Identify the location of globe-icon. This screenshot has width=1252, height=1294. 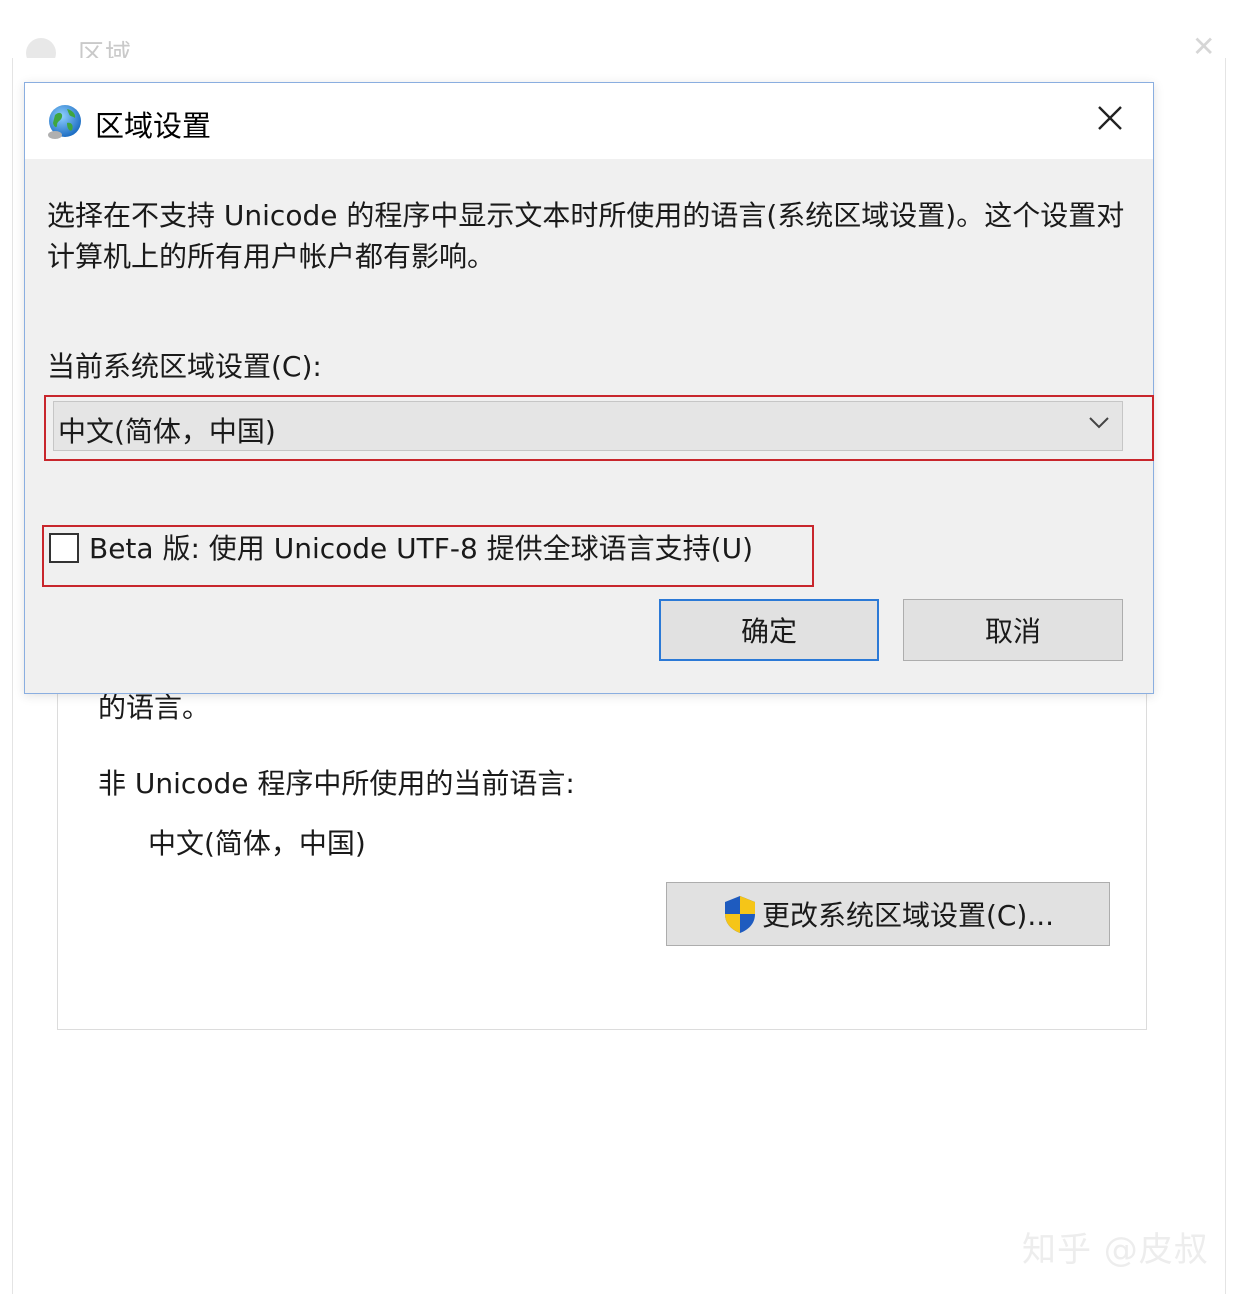
(64, 122).